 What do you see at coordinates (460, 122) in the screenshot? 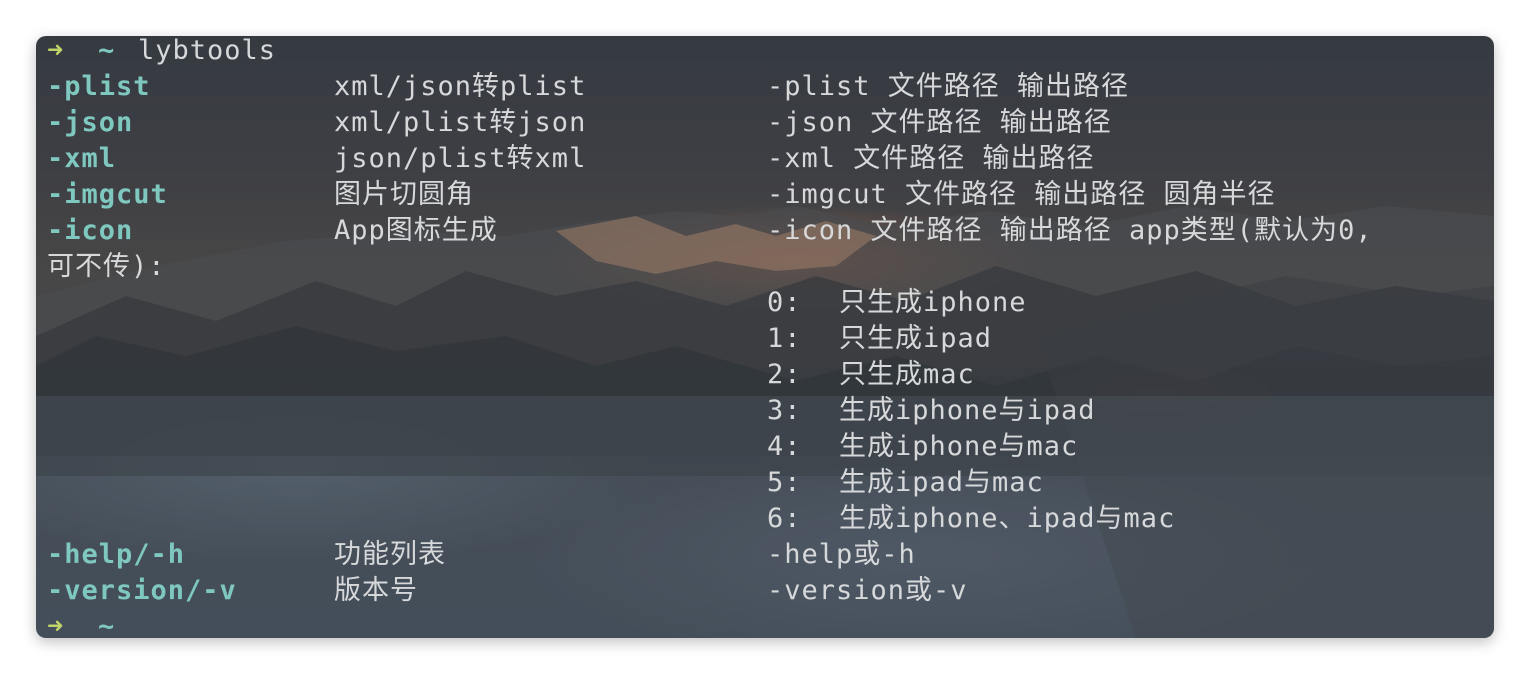
I see `command-desc: xml/plist转json` at bounding box center [460, 122].